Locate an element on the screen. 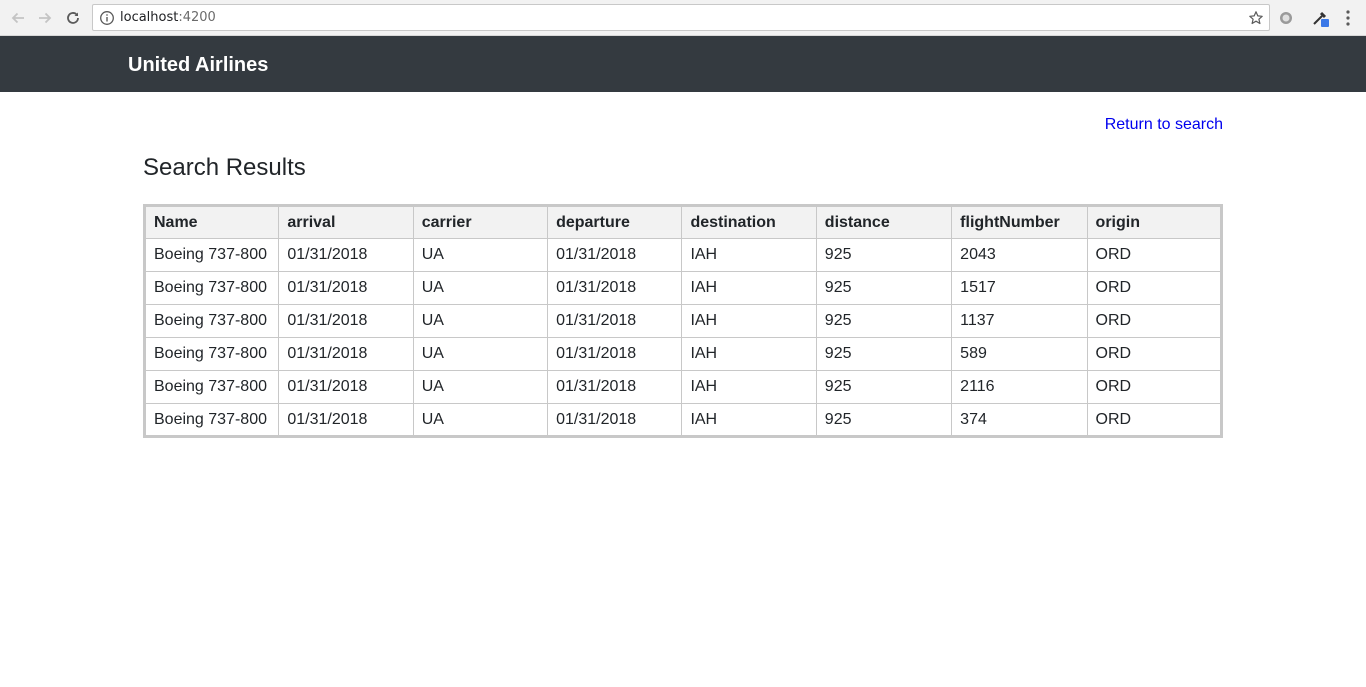  column-header: destination is located at coordinates (749, 222).